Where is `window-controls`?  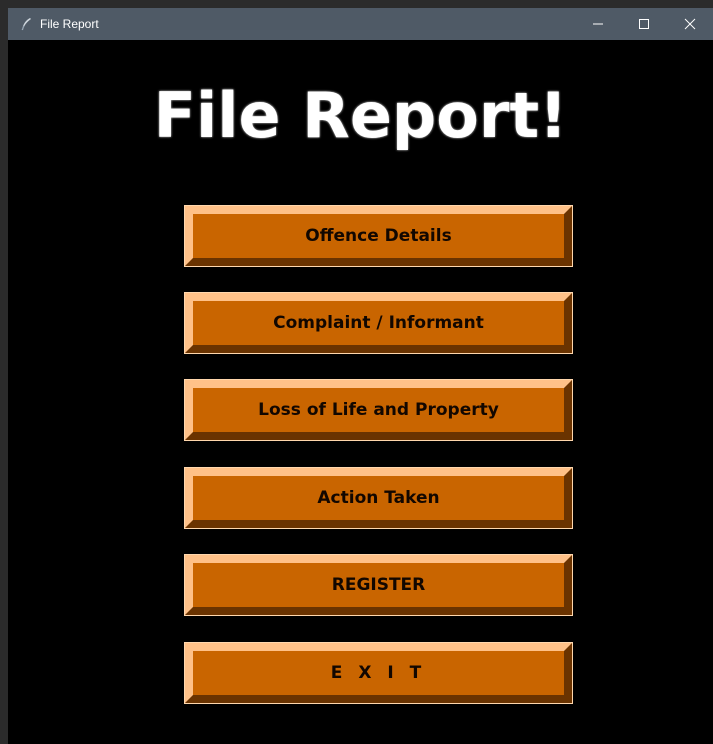 window-controls is located at coordinates (644, 24).